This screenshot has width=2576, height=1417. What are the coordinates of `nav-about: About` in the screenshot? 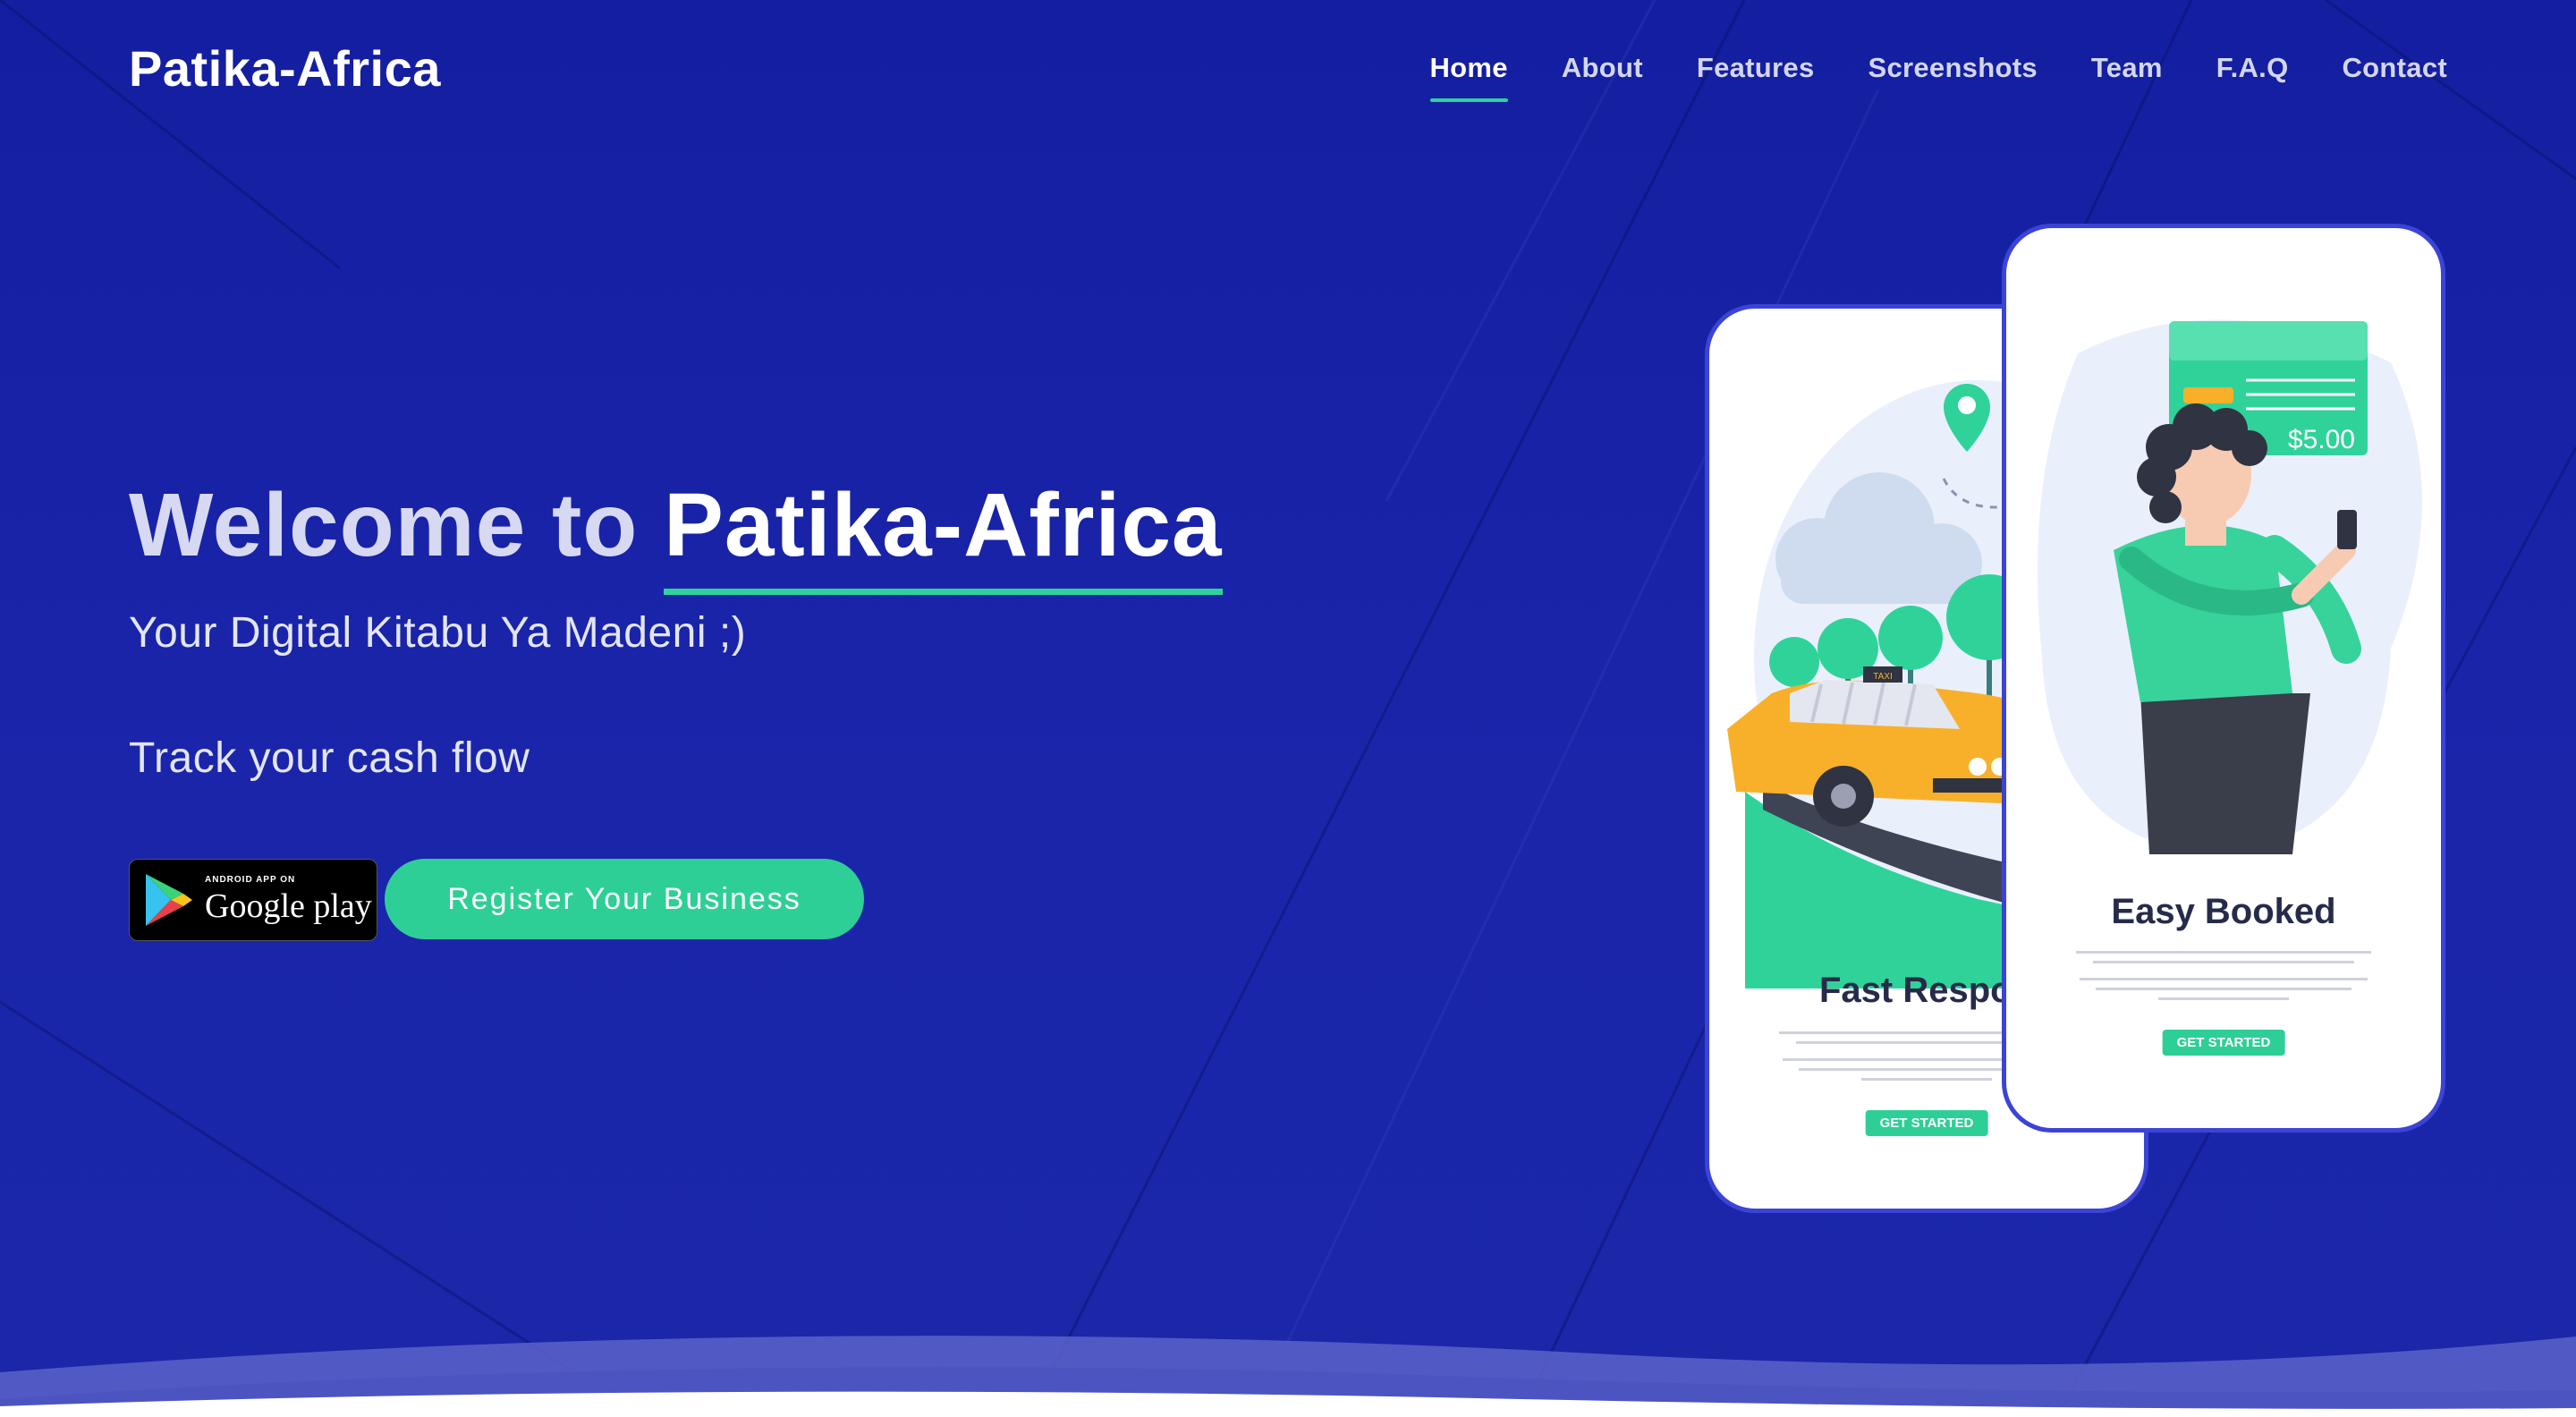 It's located at (1602, 68).